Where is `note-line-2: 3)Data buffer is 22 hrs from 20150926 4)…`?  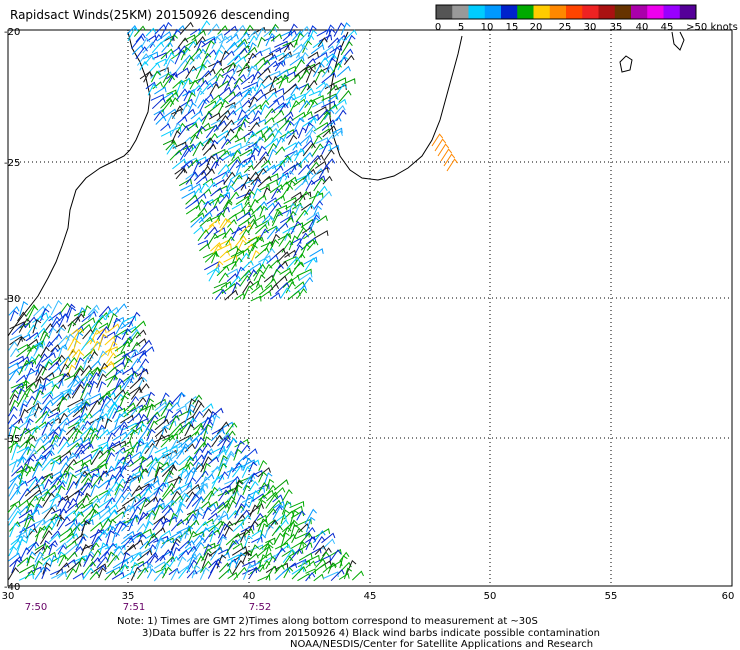
note-line-2: 3)Data buffer is 22 hrs from 20150926 4)… is located at coordinates (371, 633).